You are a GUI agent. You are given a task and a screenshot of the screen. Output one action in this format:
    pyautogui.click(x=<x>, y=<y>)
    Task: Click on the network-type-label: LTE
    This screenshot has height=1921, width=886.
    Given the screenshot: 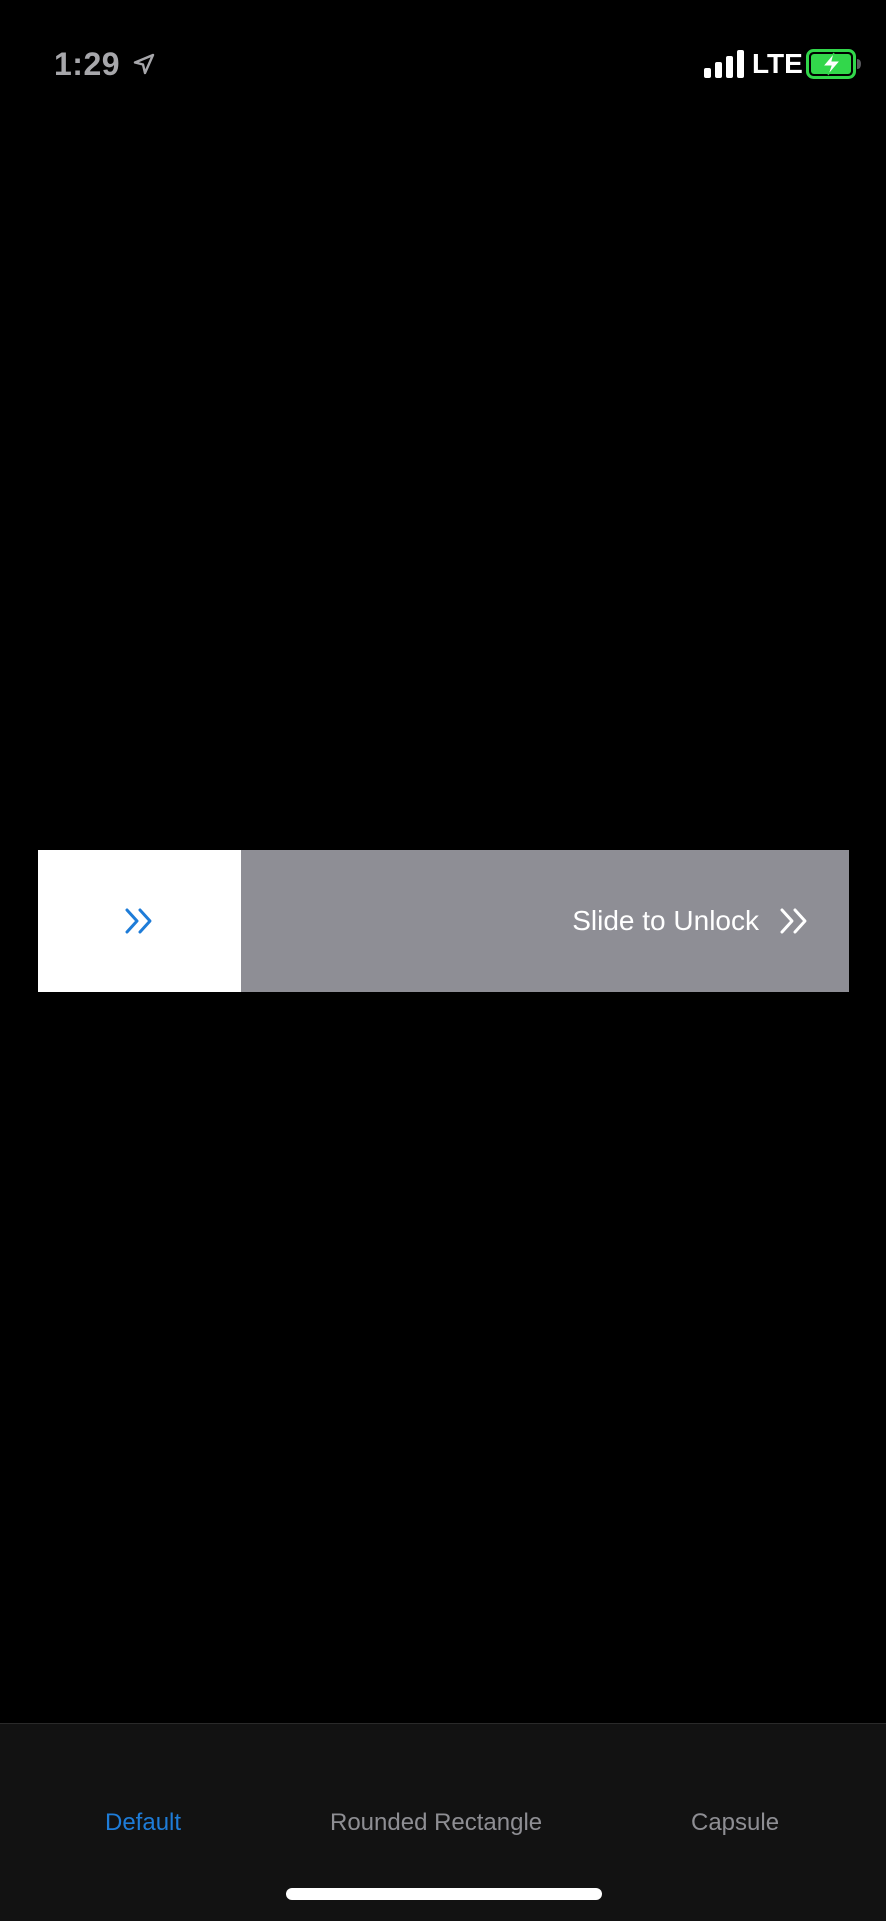 What is the action you would take?
    pyautogui.click(x=777, y=63)
    